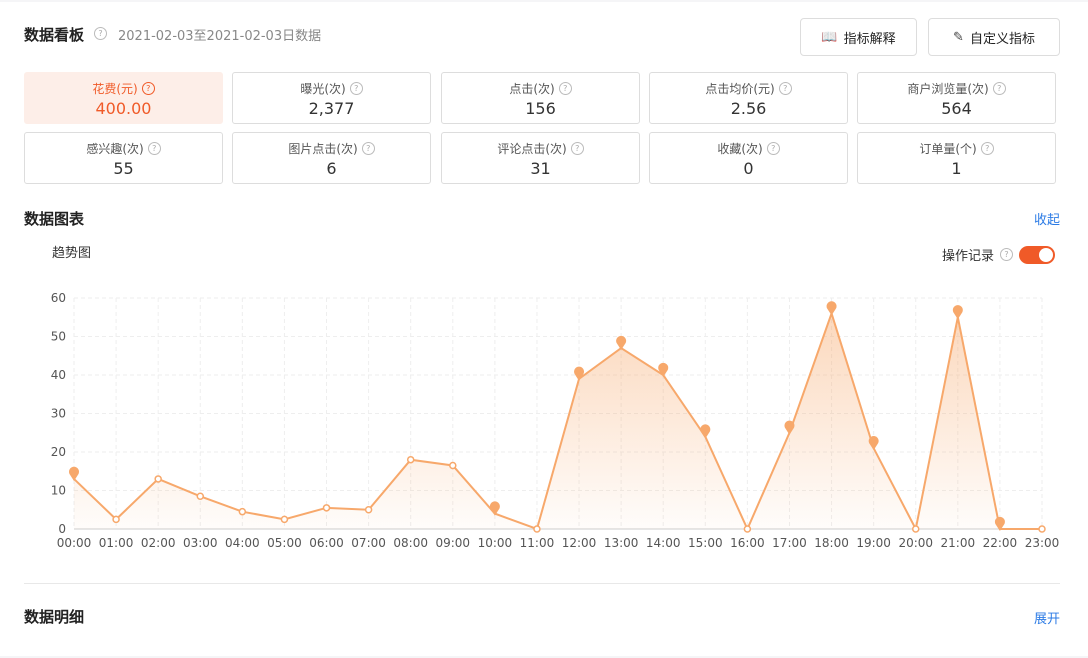 This screenshot has height=658, width=1088. I want to click on x-tick-label: 04:00, so click(242, 543).